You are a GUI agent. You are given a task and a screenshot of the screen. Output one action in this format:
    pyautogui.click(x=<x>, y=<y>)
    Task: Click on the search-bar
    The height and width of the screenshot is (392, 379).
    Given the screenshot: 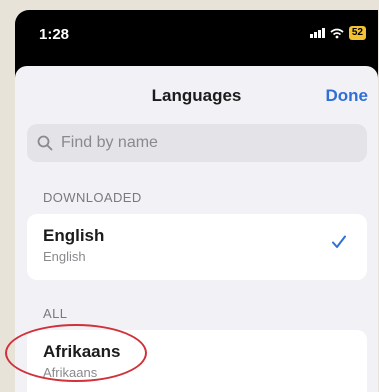 What is the action you would take?
    pyautogui.click(x=197, y=143)
    